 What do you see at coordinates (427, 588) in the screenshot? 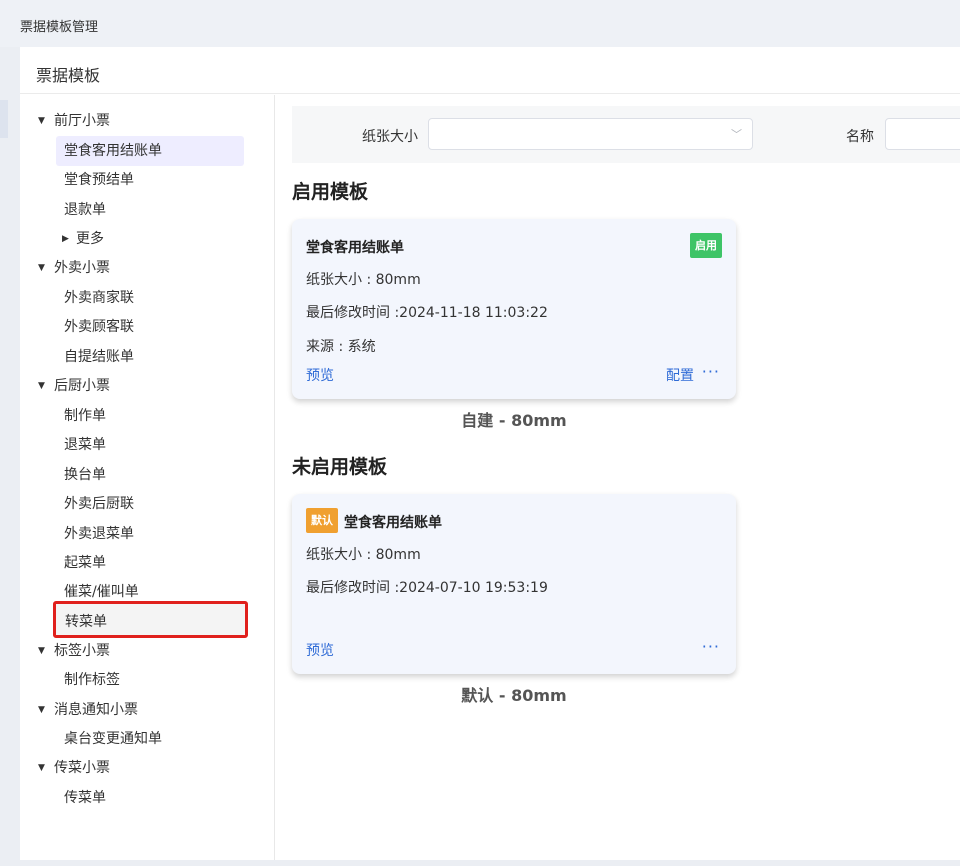
I see `card-modified-time: 最后修改时间 :2024-07-10 19:53:19` at bounding box center [427, 588].